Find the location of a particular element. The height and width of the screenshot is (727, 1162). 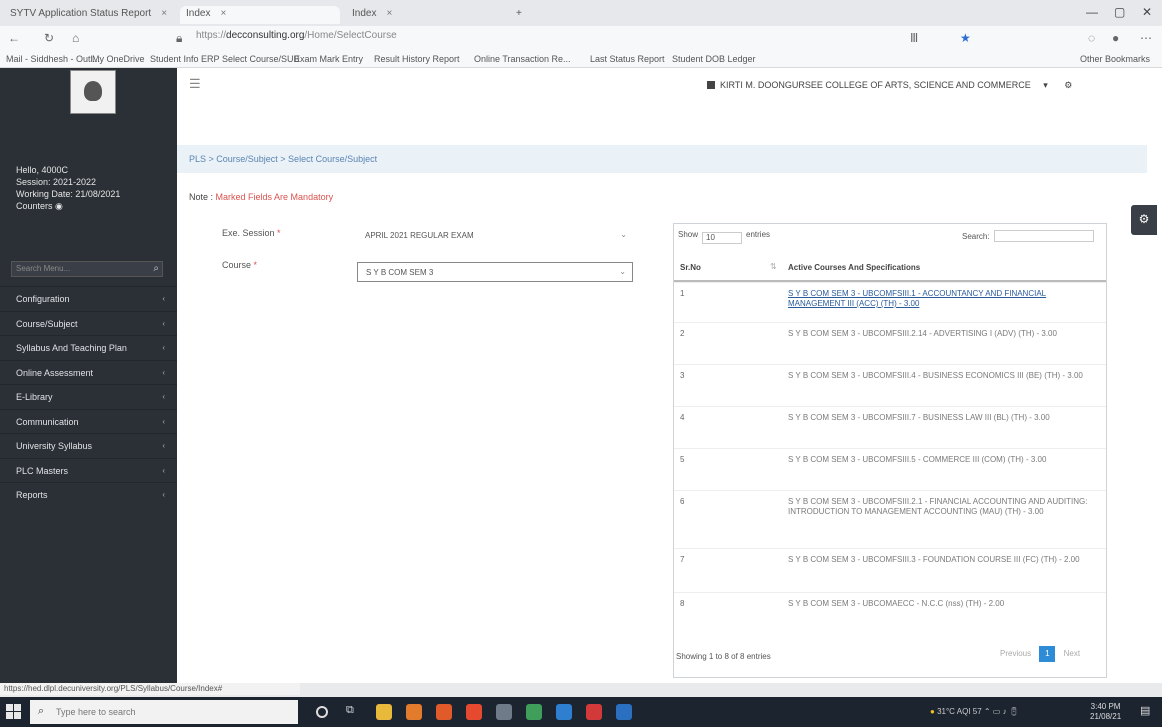

bookmark: My OneDrive is located at coordinates (118, 59).